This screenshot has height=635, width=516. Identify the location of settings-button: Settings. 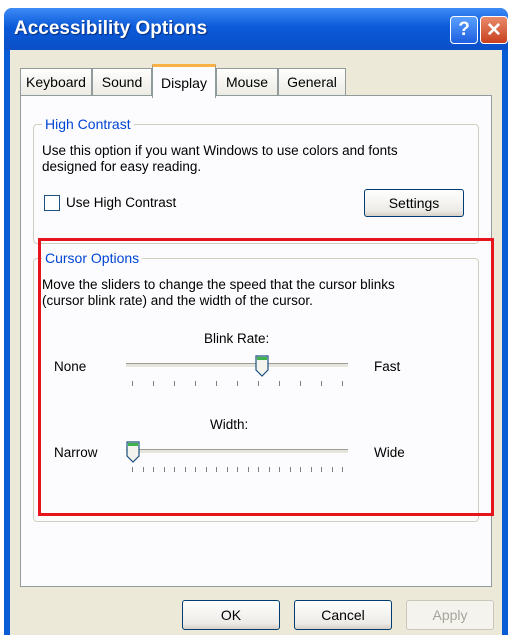
(414, 203).